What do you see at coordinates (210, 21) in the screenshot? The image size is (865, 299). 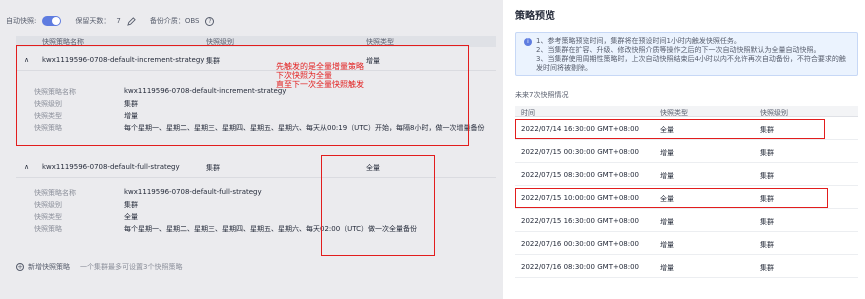 I see `help-icon: ?` at bounding box center [210, 21].